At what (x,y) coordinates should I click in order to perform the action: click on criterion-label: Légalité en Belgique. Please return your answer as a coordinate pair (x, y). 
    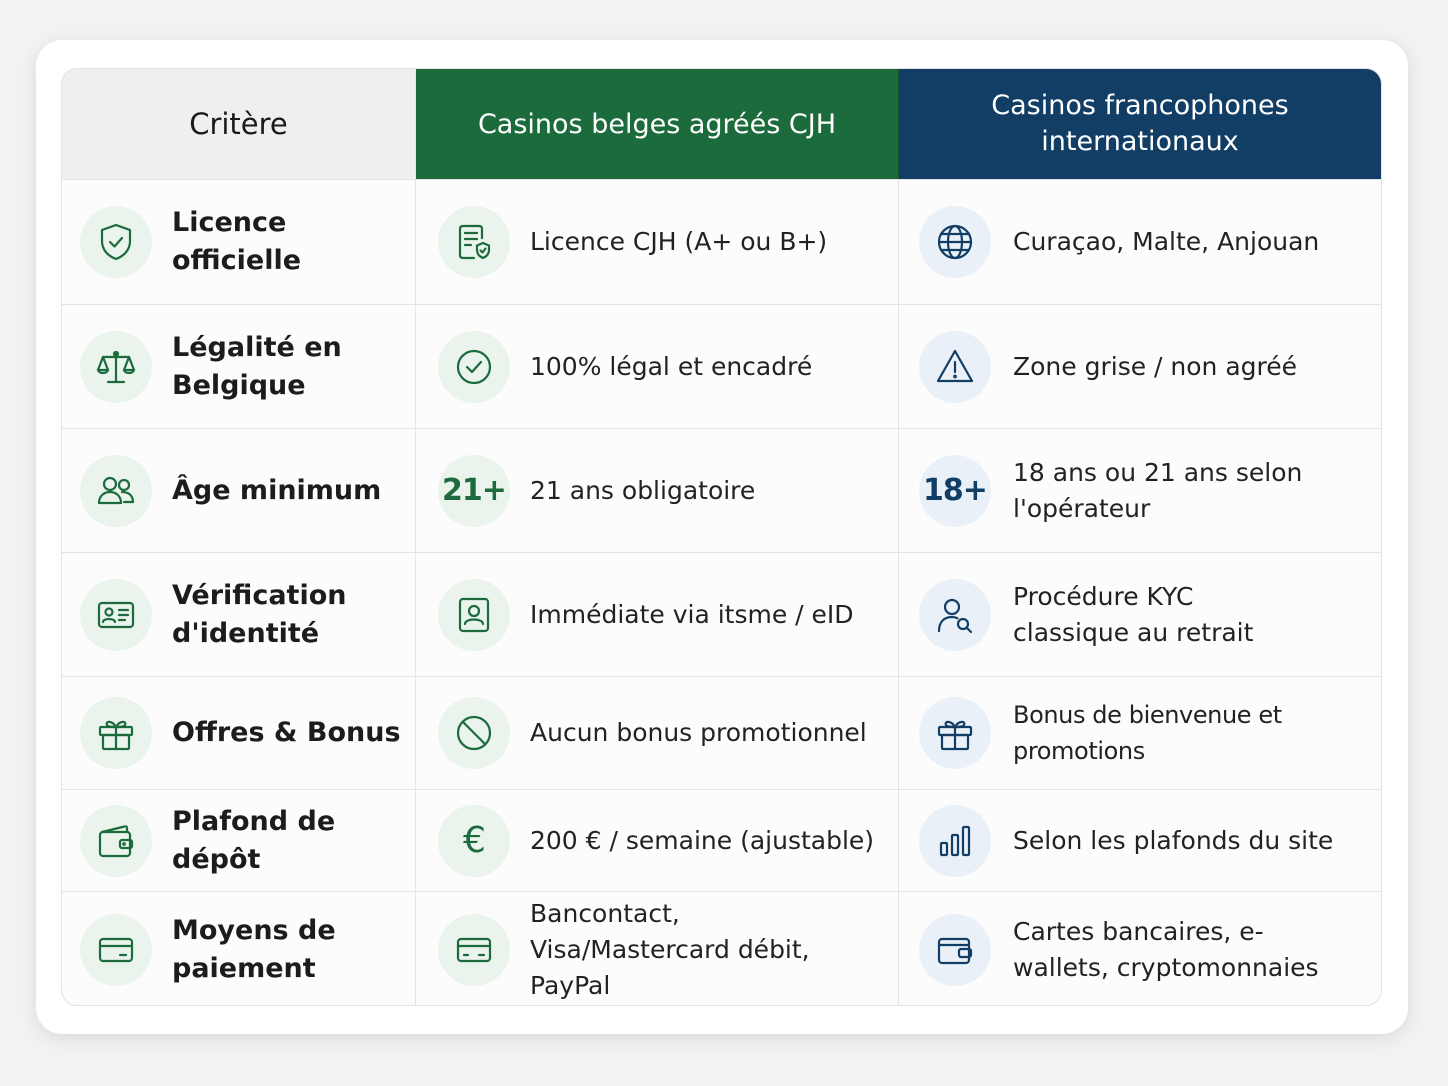
    Looking at the image, I should click on (257, 366).